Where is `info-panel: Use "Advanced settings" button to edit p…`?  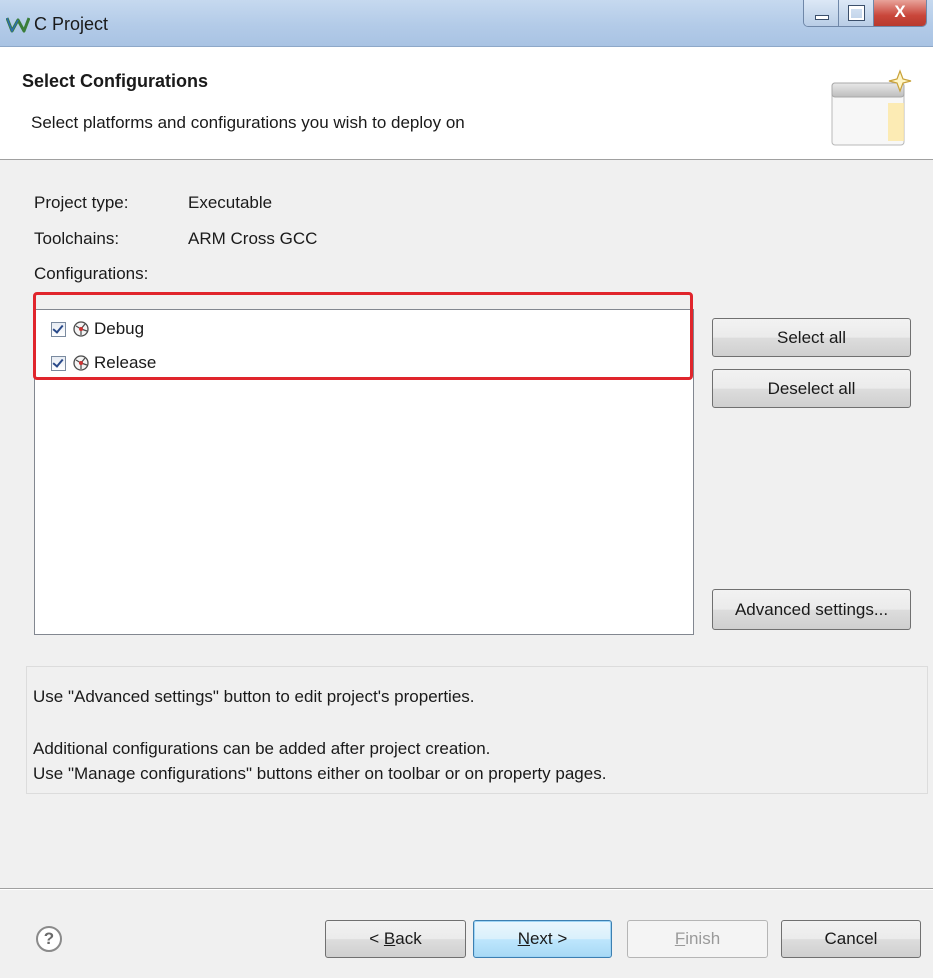
info-panel: Use "Advanced settings" button to edit p… is located at coordinates (477, 730).